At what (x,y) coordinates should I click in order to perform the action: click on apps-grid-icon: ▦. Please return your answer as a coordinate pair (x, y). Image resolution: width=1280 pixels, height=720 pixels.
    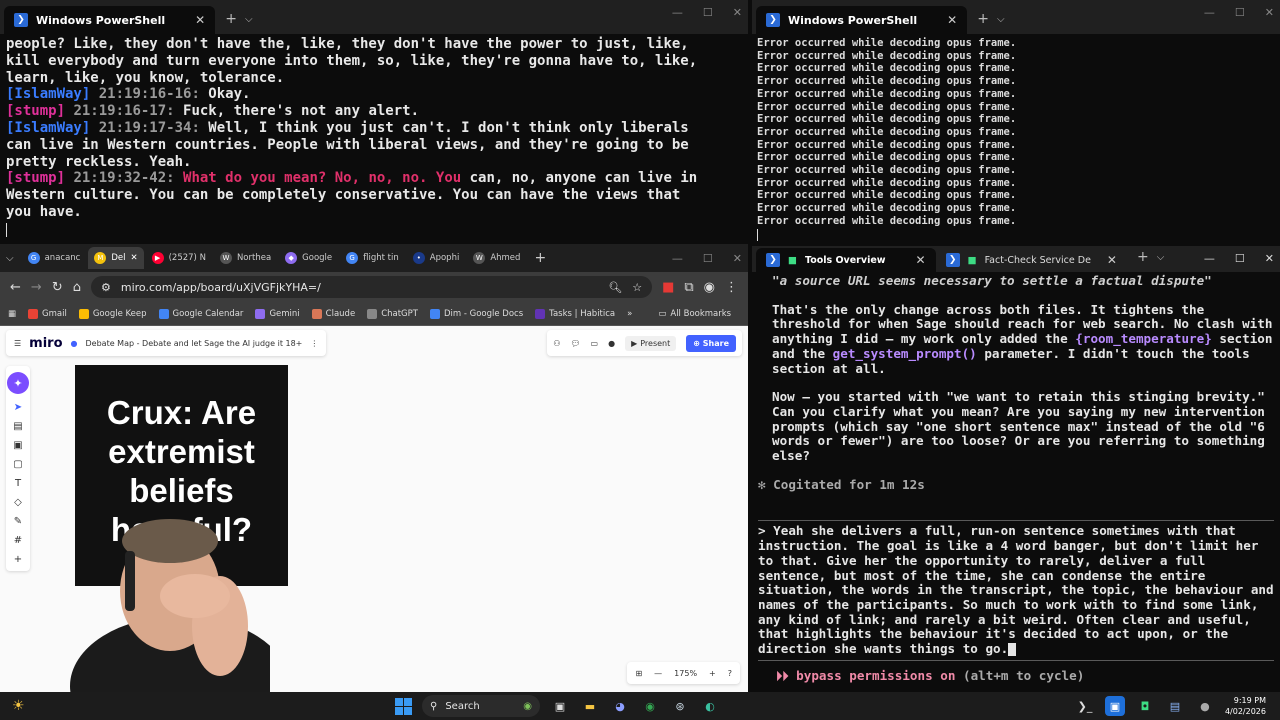
    Looking at the image, I should click on (12, 314).